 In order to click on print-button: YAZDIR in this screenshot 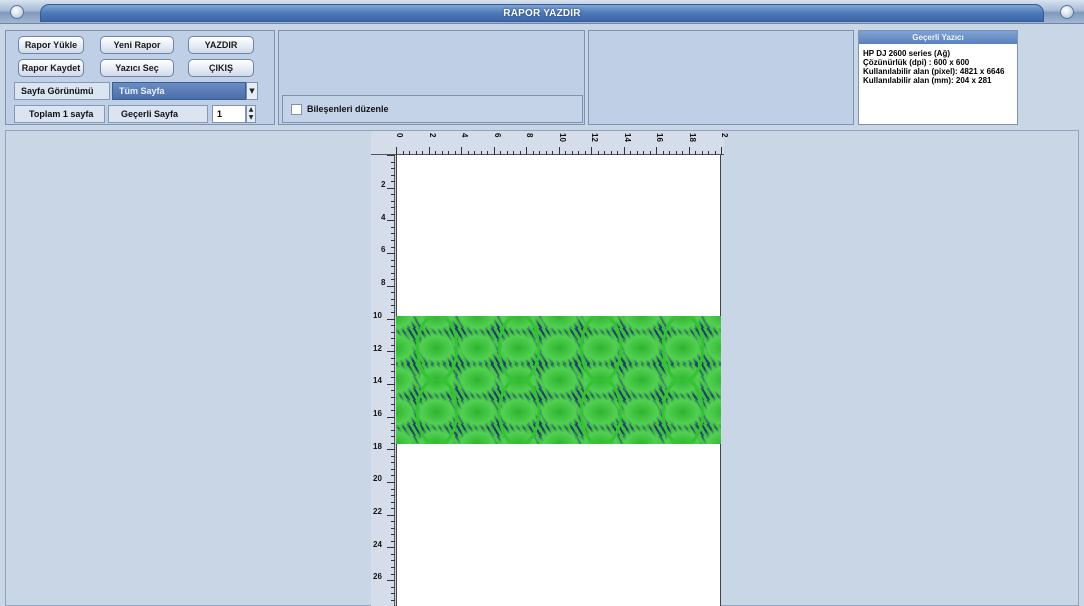, I will do `click(221, 45)`.